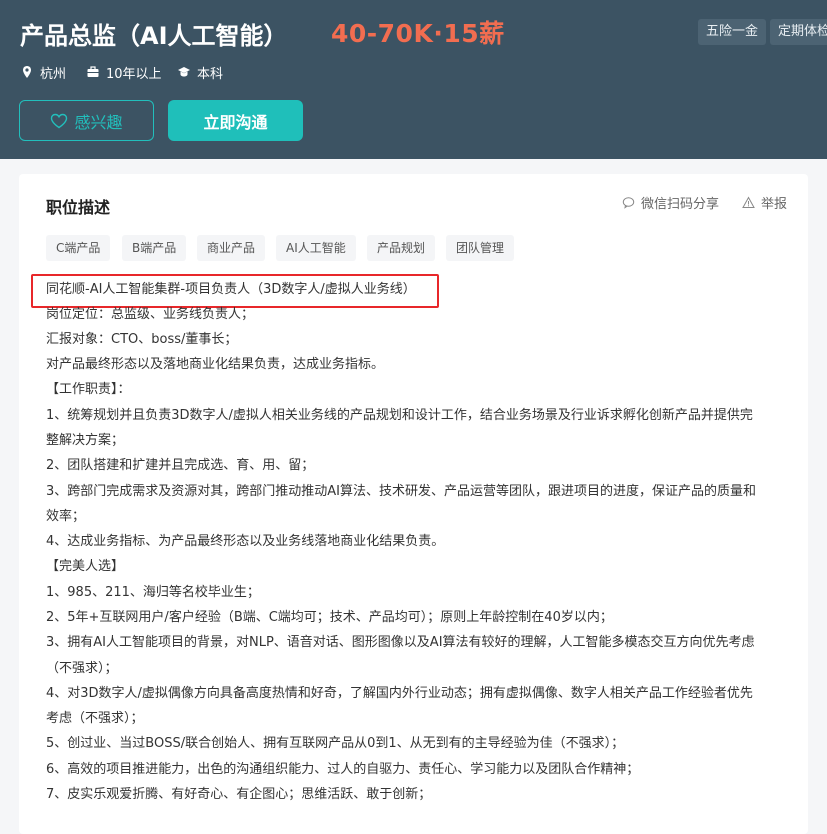 The height and width of the screenshot is (834, 827). Describe the element at coordinates (93, 72) in the screenshot. I see `briefcase-icon` at that location.